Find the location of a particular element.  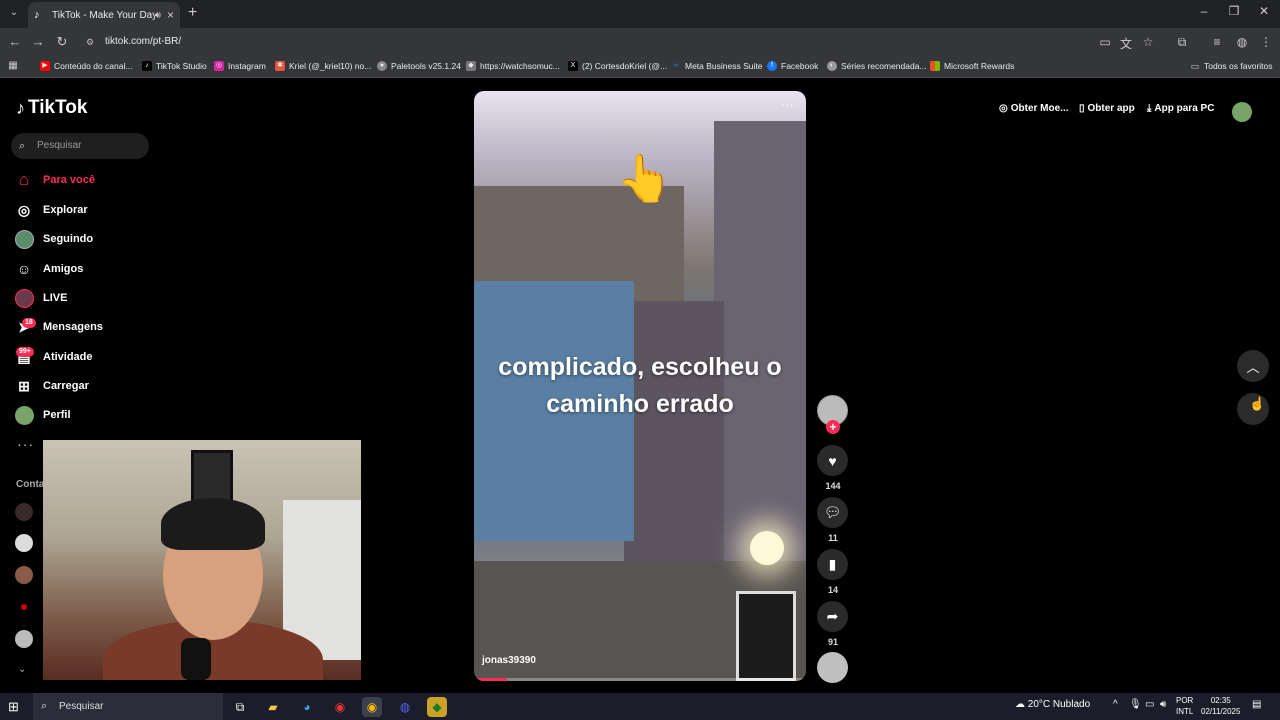

bookmark-item: ● Paletools v25.1.24 is located at coordinates (419, 66).